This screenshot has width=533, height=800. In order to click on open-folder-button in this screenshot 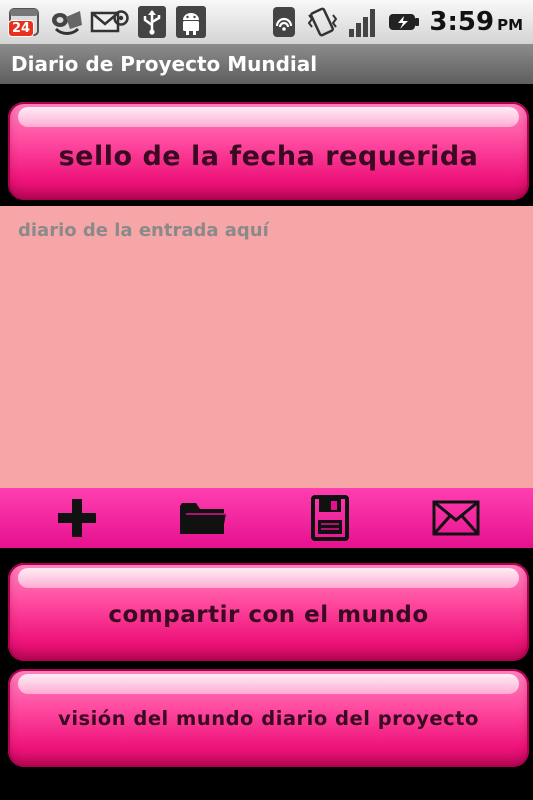, I will do `click(203, 518)`.